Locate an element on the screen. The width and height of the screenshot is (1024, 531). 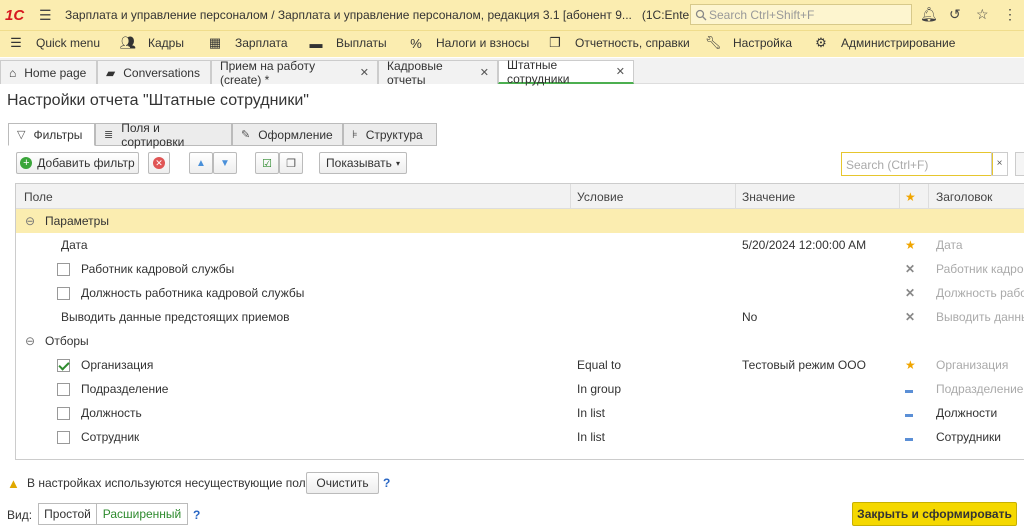
menu-nalogi: % Налоги и взносы is located at coordinates (468, 43).